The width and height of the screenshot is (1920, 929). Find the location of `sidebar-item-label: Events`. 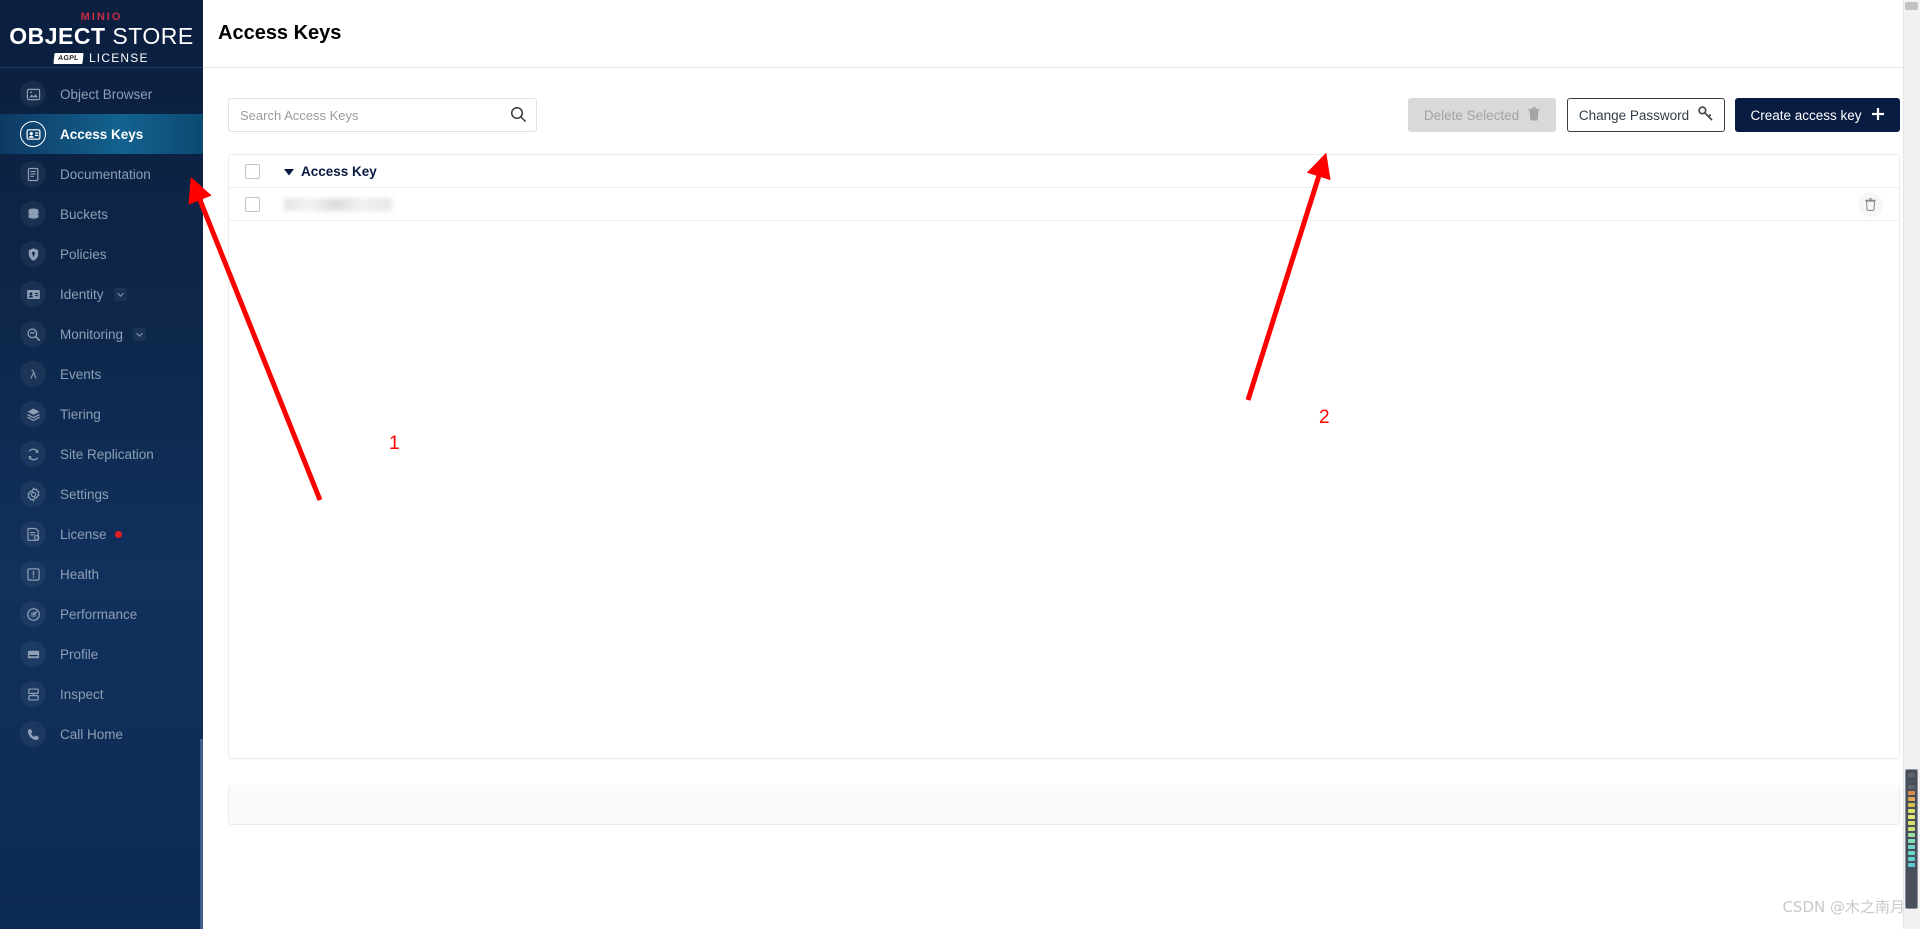

sidebar-item-label: Events is located at coordinates (81, 374).